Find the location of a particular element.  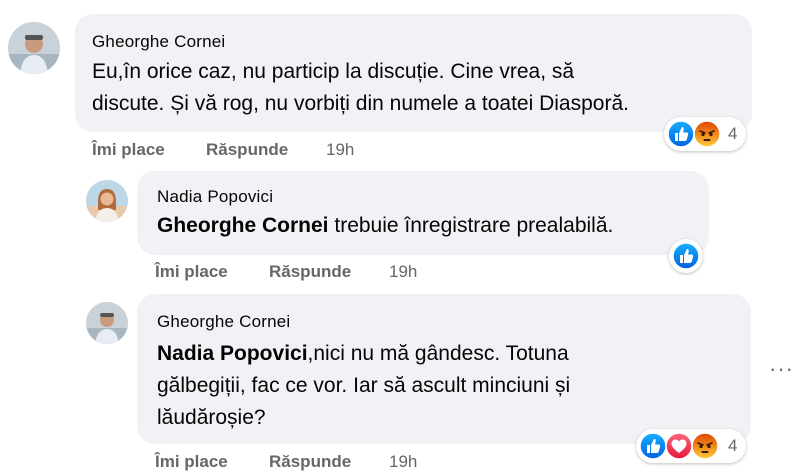

comment-text-rest: trebuie înregistrare prealabilă. is located at coordinates (471, 225).